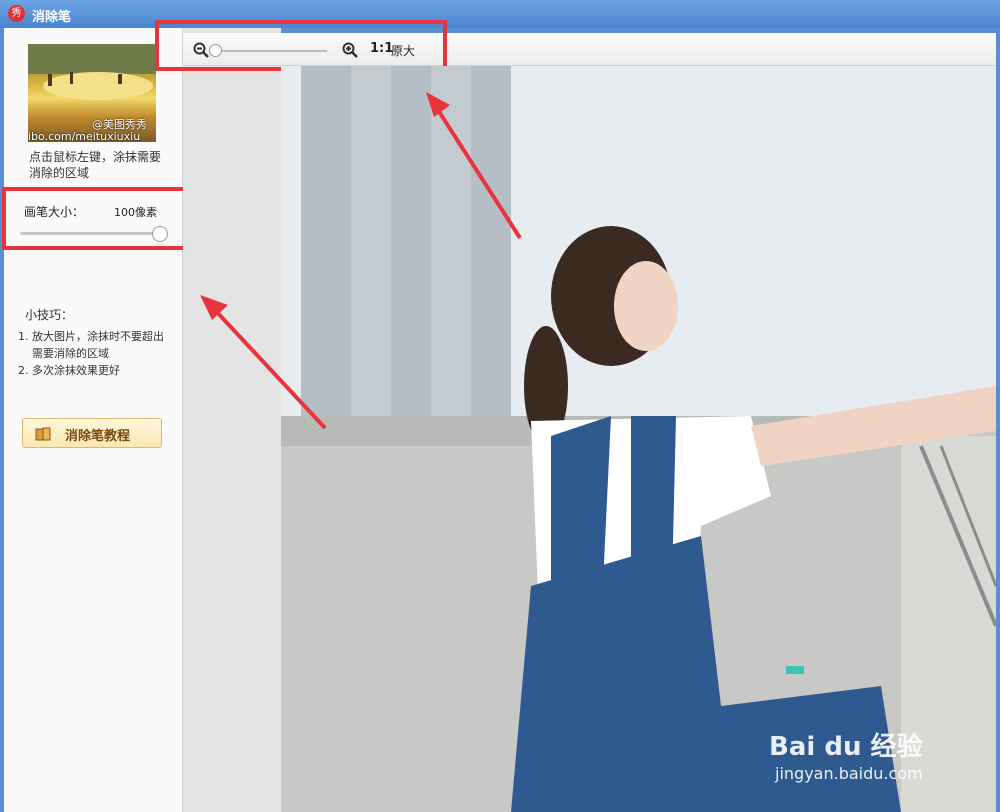  What do you see at coordinates (54, 212) in the screenshot?
I see `brush-size-label: 画笔大小：` at bounding box center [54, 212].